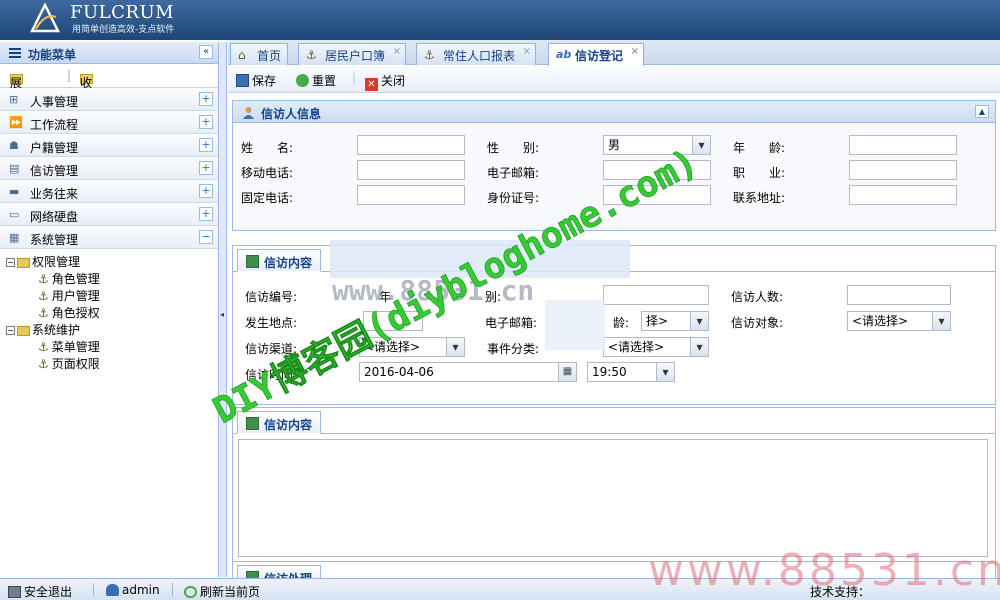  I want to click on sidebar-section: ▦ 系统管理 −, so click(109, 237).